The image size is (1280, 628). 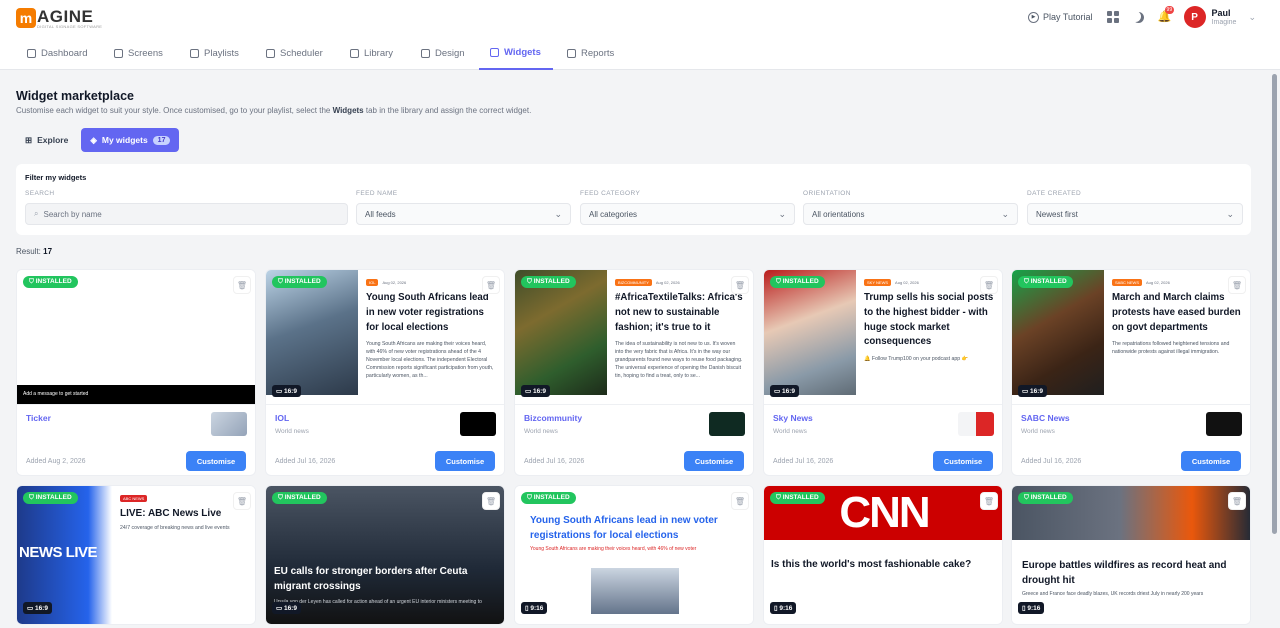 What do you see at coordinates (312, 332) in the screenshot?
I see `article-image` at bounding box center [312, 332].